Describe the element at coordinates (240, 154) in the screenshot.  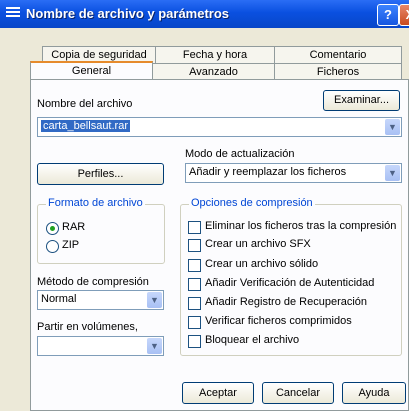
I see `update-mode-label: Modo de actualización` at that location.